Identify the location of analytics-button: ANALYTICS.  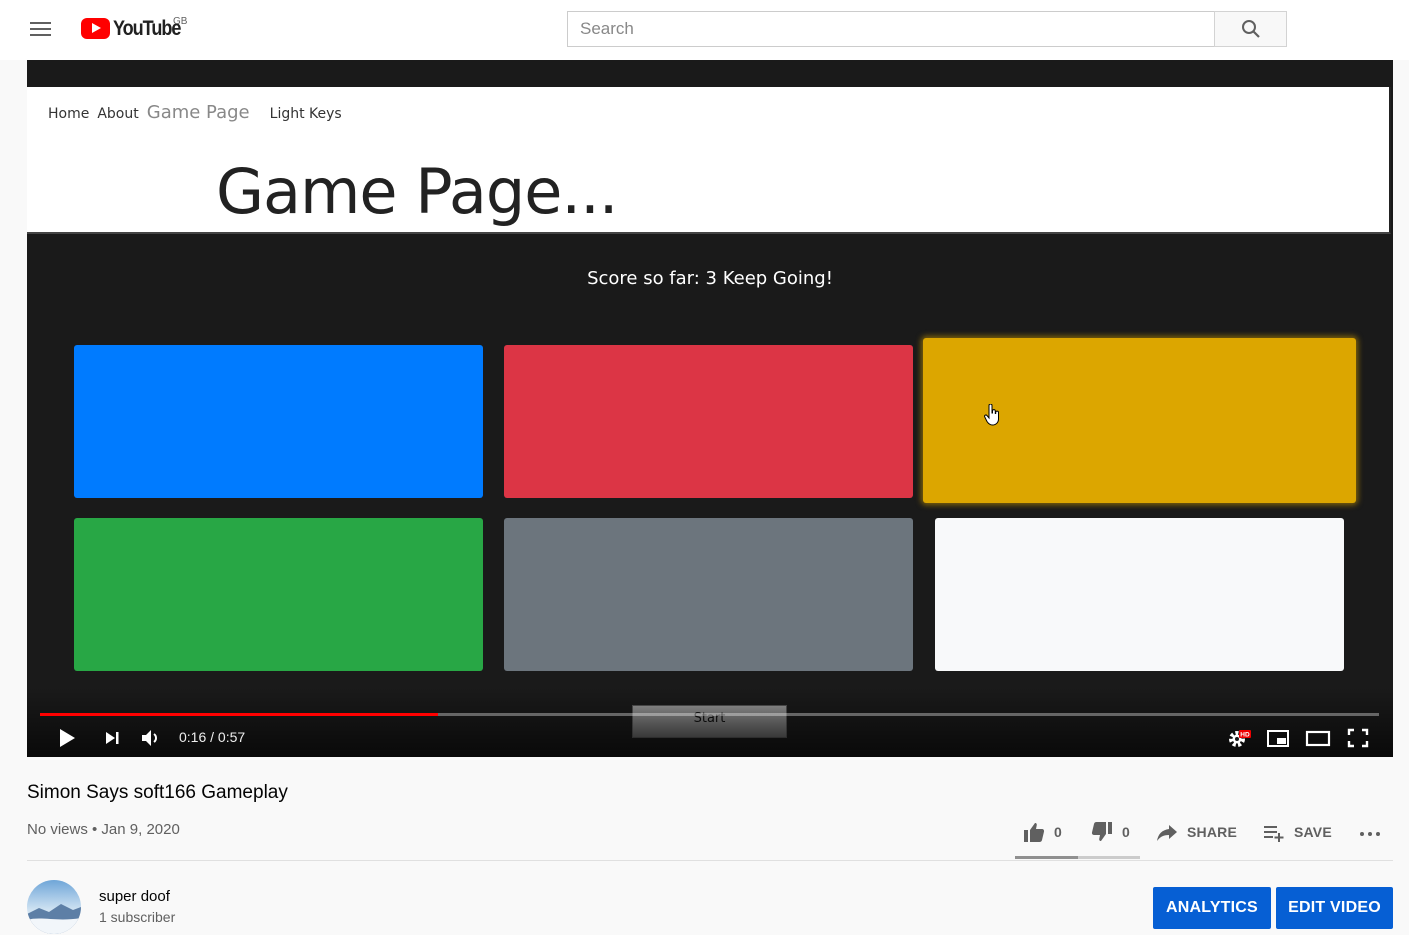
(1212, 908).